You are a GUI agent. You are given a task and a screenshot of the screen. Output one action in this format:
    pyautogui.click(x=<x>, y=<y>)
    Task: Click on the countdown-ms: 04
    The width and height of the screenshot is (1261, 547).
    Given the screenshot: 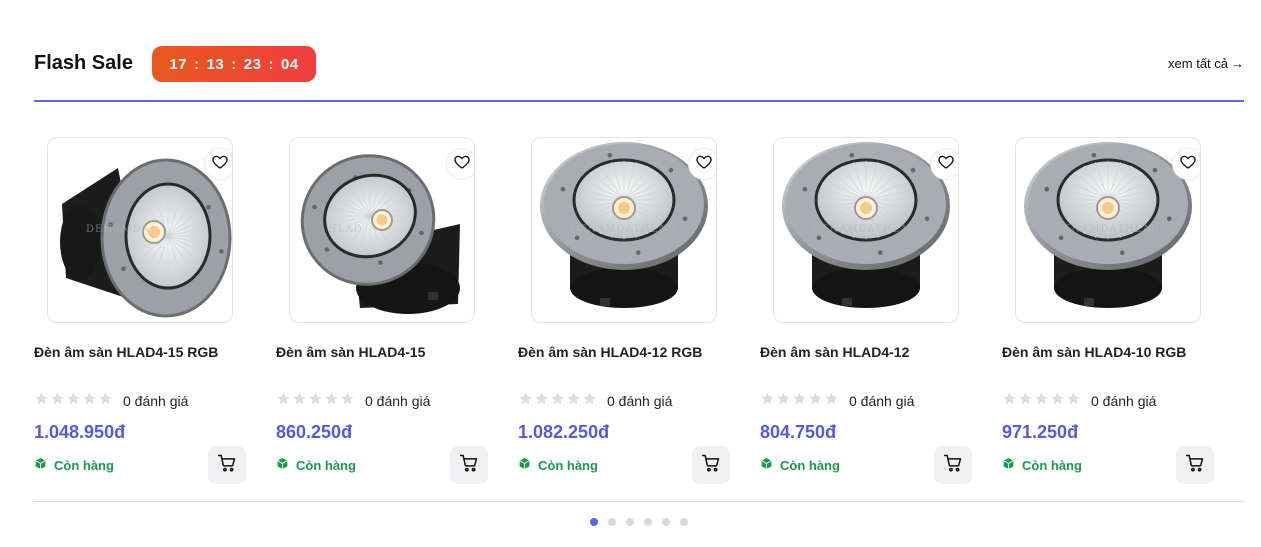 What is the action you would take?
    pyautogui.click(x=289, y=64)
    